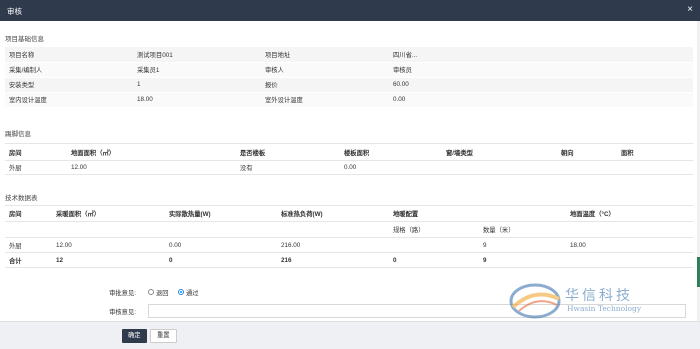  I want to click on table-cell: 216.00, so click(333, 245).